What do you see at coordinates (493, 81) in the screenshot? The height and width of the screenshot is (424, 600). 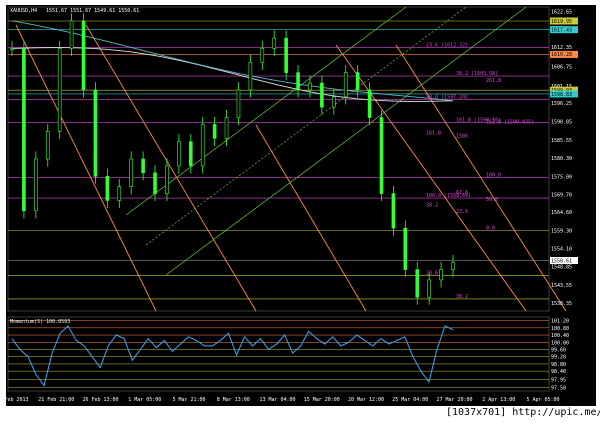 I see `fib-level-label: 261.8` at bounding box center [493, 81].